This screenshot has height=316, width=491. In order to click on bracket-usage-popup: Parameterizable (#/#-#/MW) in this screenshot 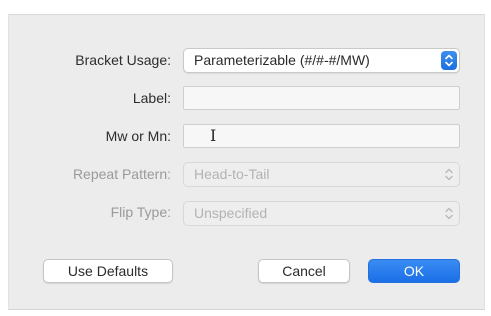, I will do `click(321, 60)`.